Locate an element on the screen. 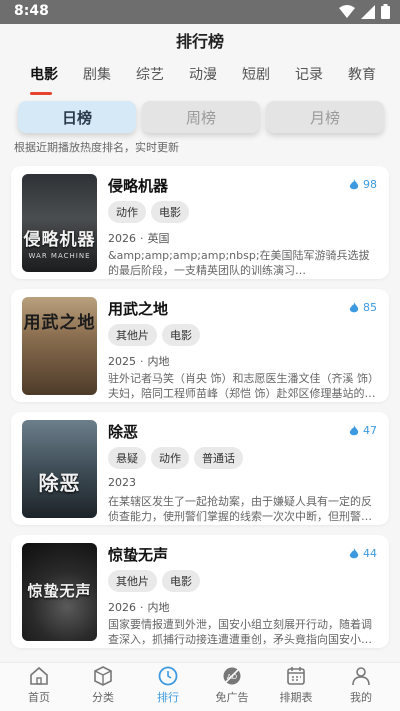  user-icon is located at coordinates (361, 676).